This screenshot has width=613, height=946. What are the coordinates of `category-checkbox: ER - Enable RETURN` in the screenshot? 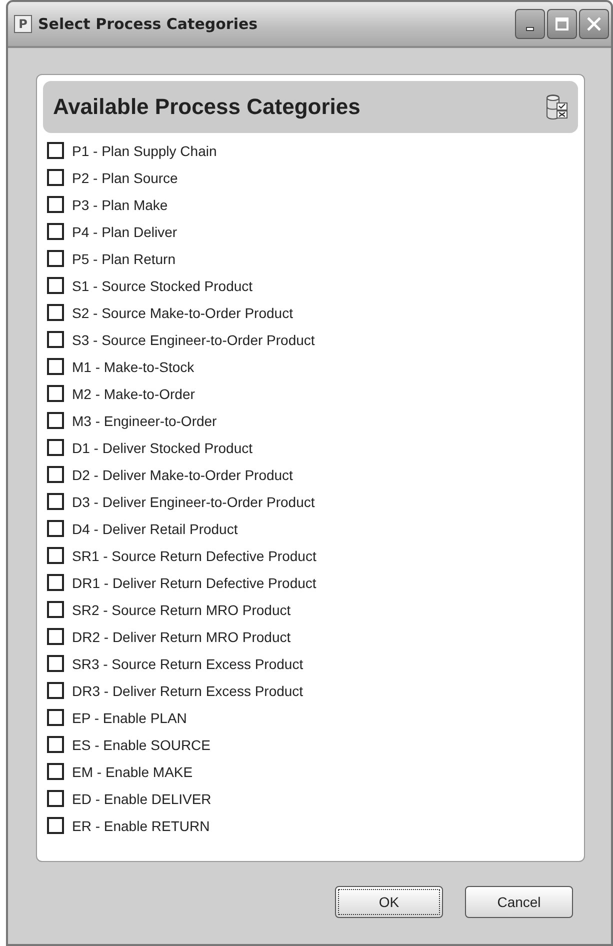 It's located at (128, 825).